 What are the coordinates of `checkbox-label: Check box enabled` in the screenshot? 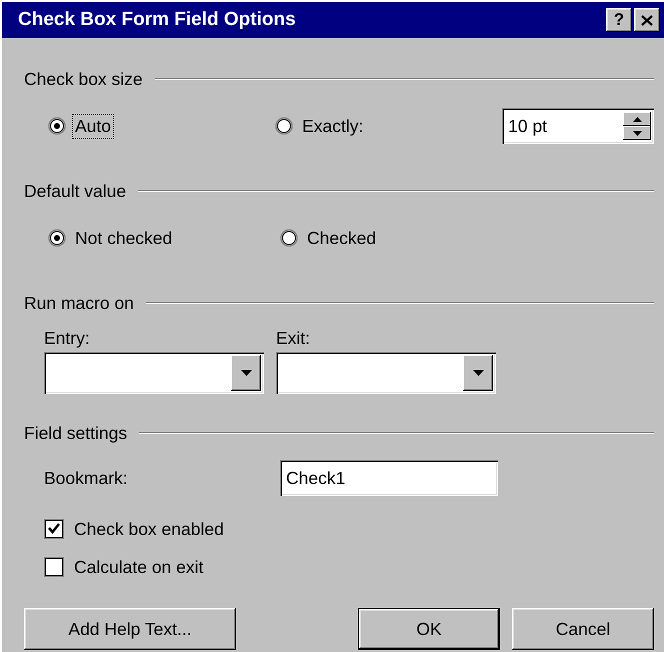 It's located at (149, 529).